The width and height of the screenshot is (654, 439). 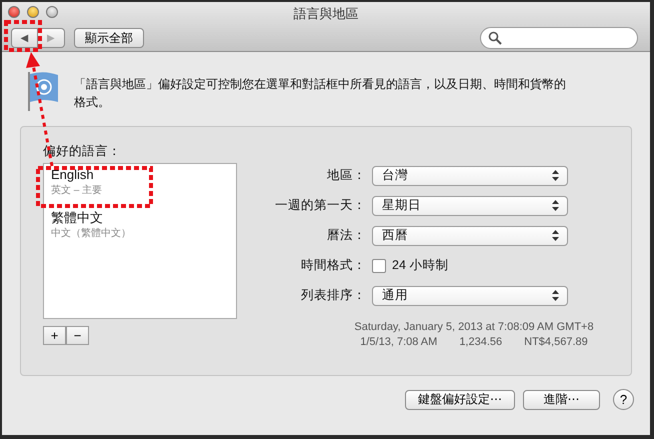 I want to click on setting-label: 時間格式：, so click(x=333, y=265).